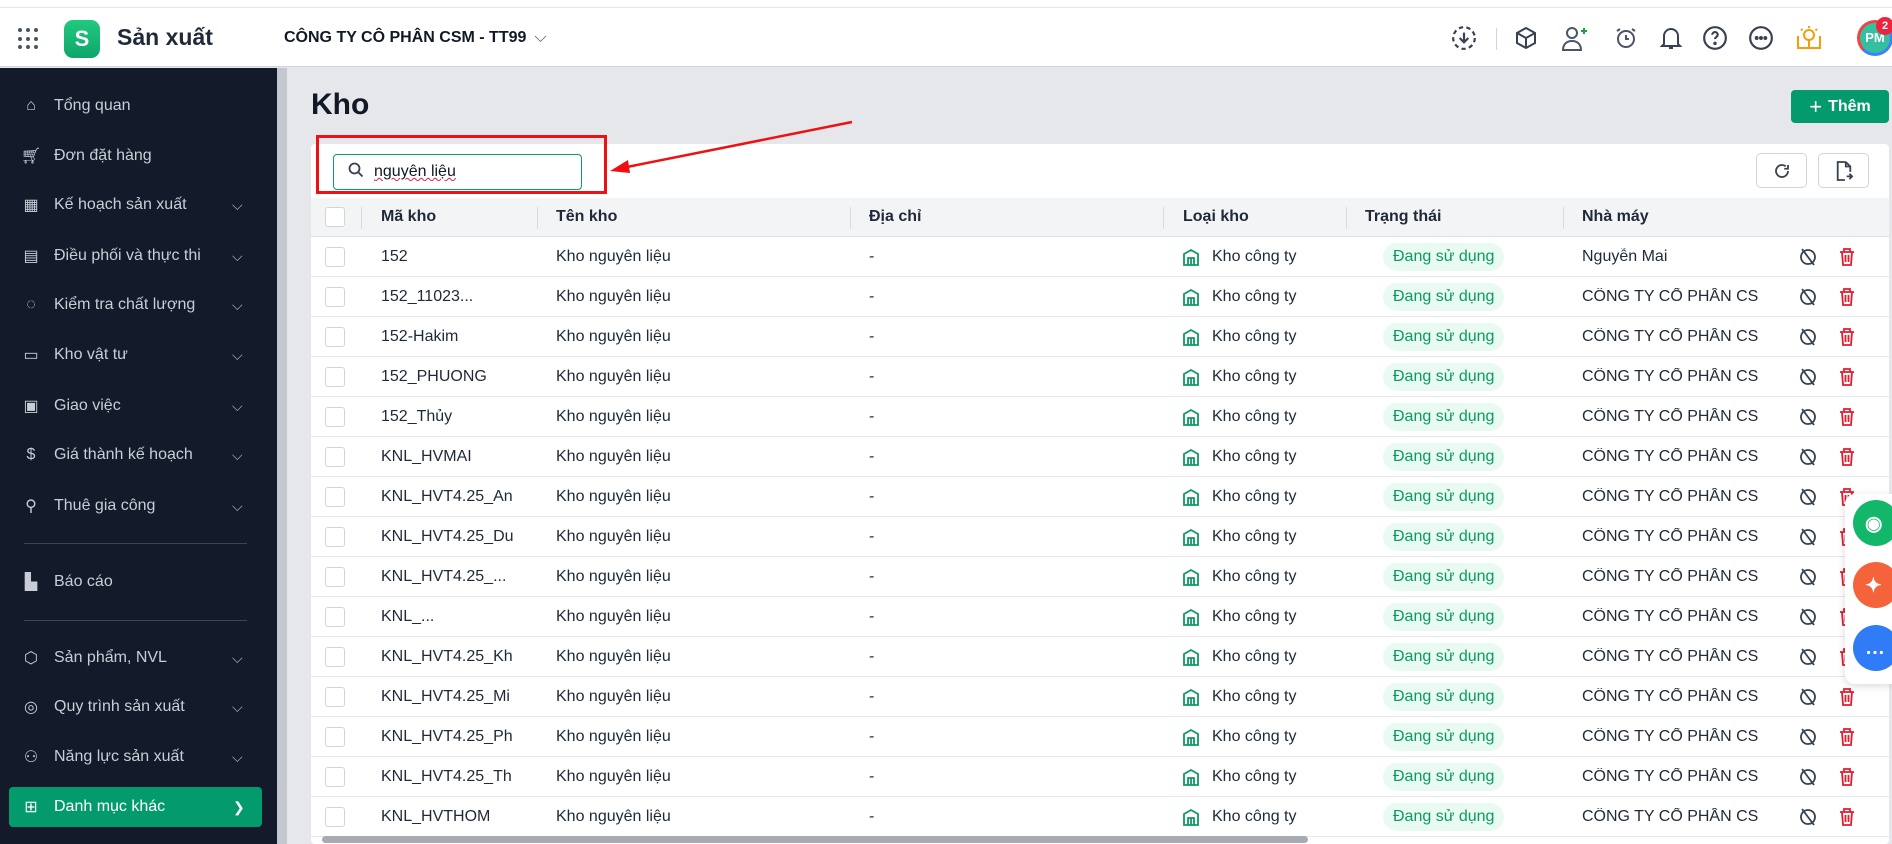 Image resolution: width=1892 pixels, height=844 pixels. I want to click on cell-ma-kho: 152_Thủy, so click(416, 417).